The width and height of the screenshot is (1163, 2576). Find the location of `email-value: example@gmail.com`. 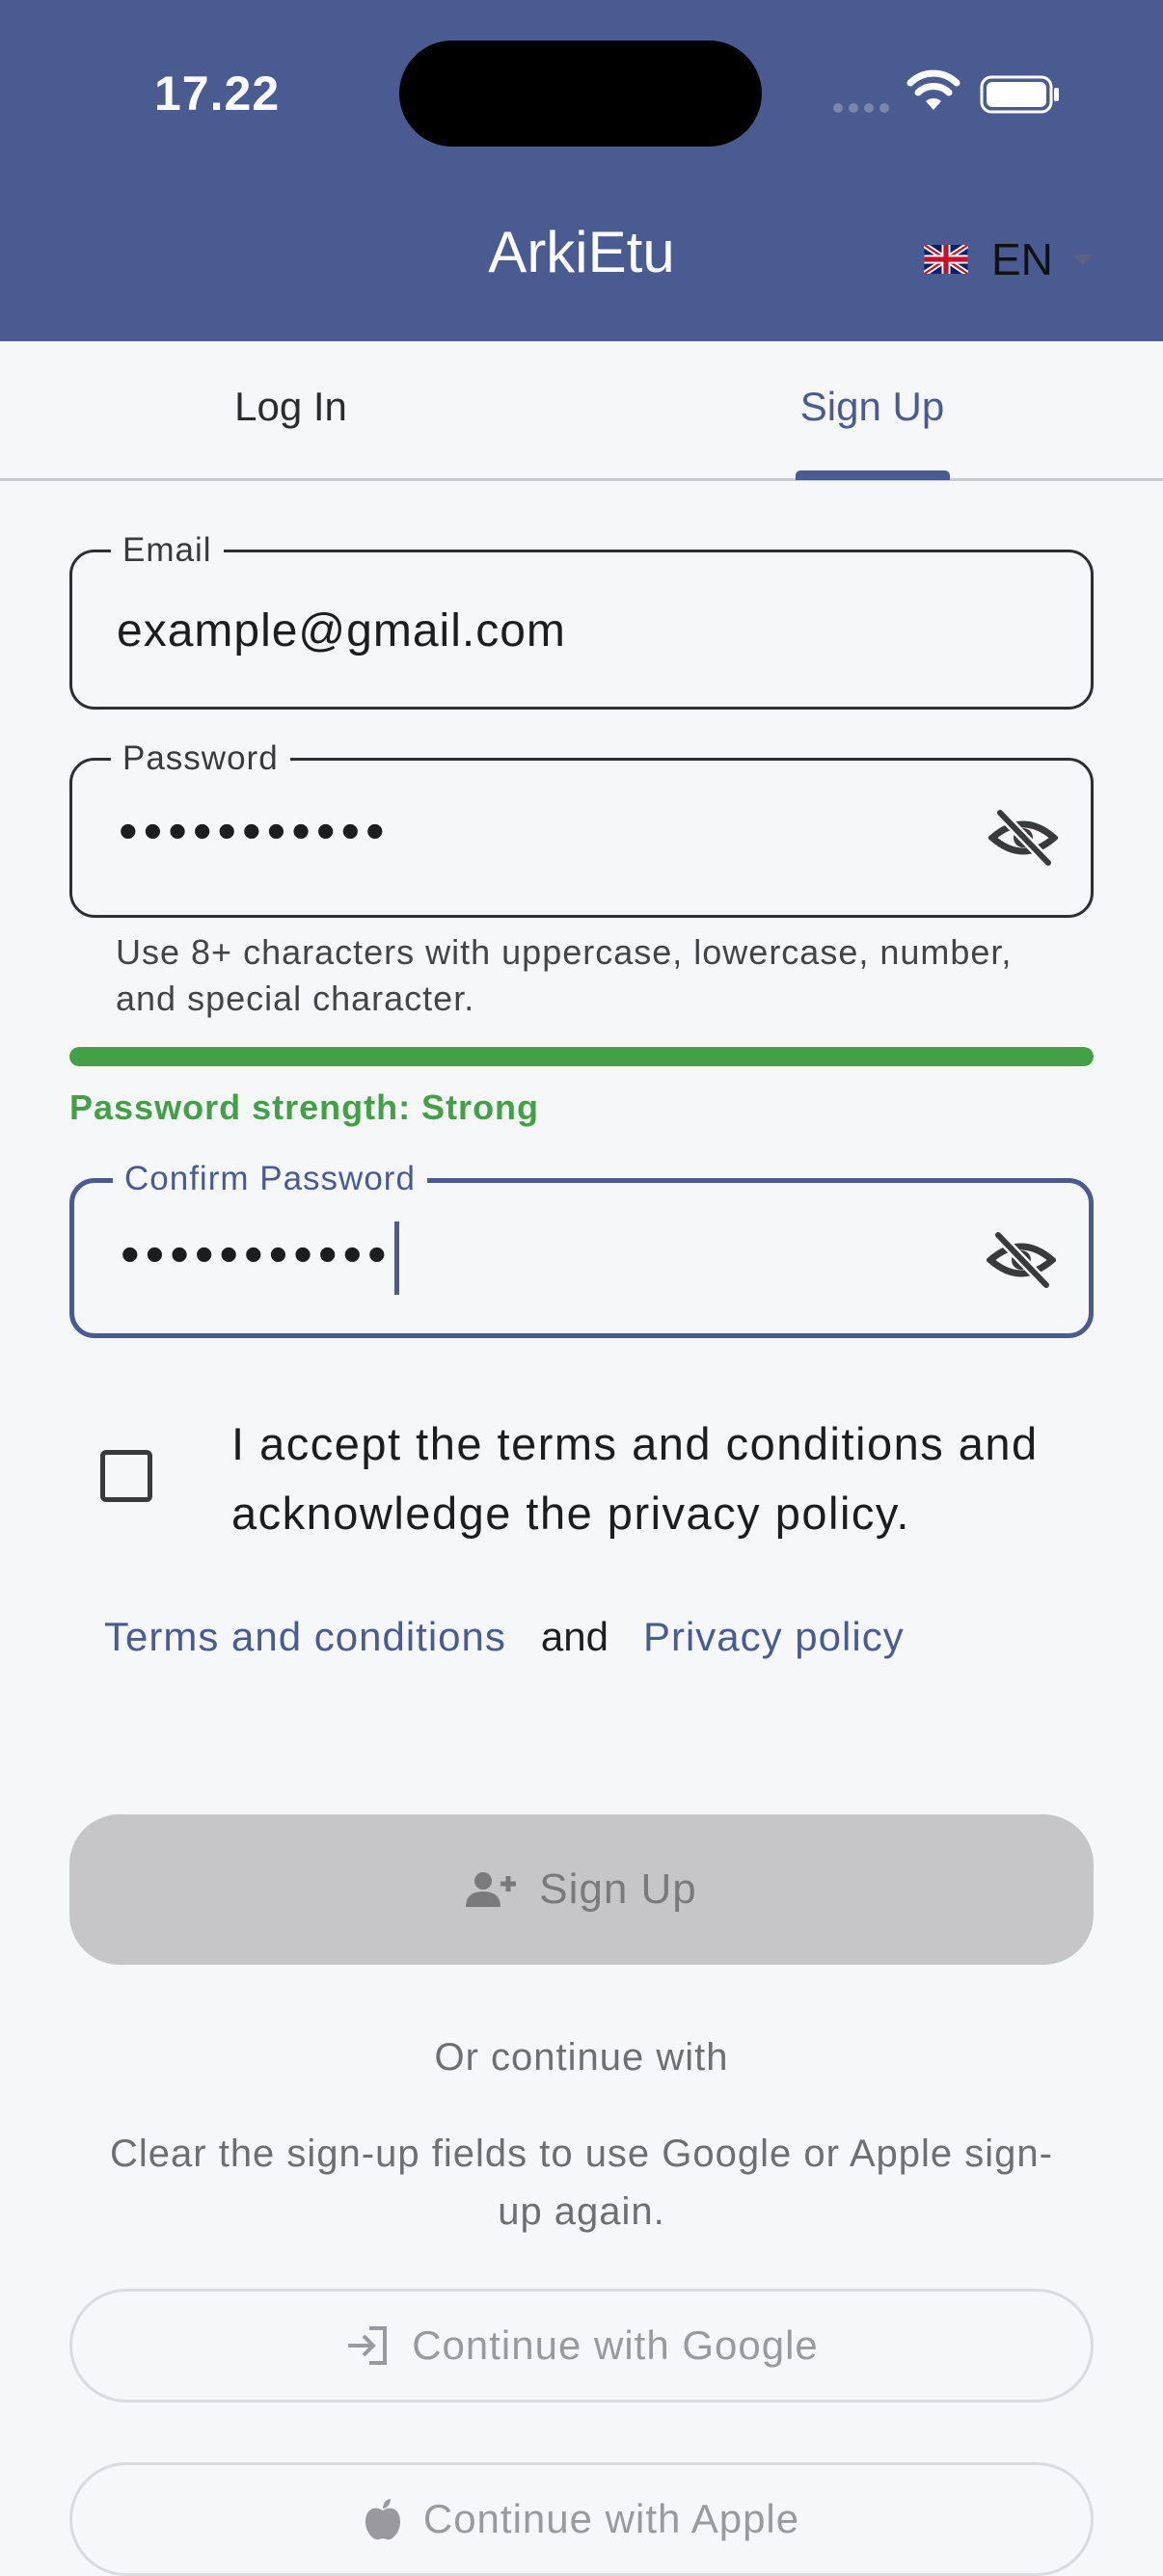

email-value: example@gmail.com is located at coordinates (341, 631).